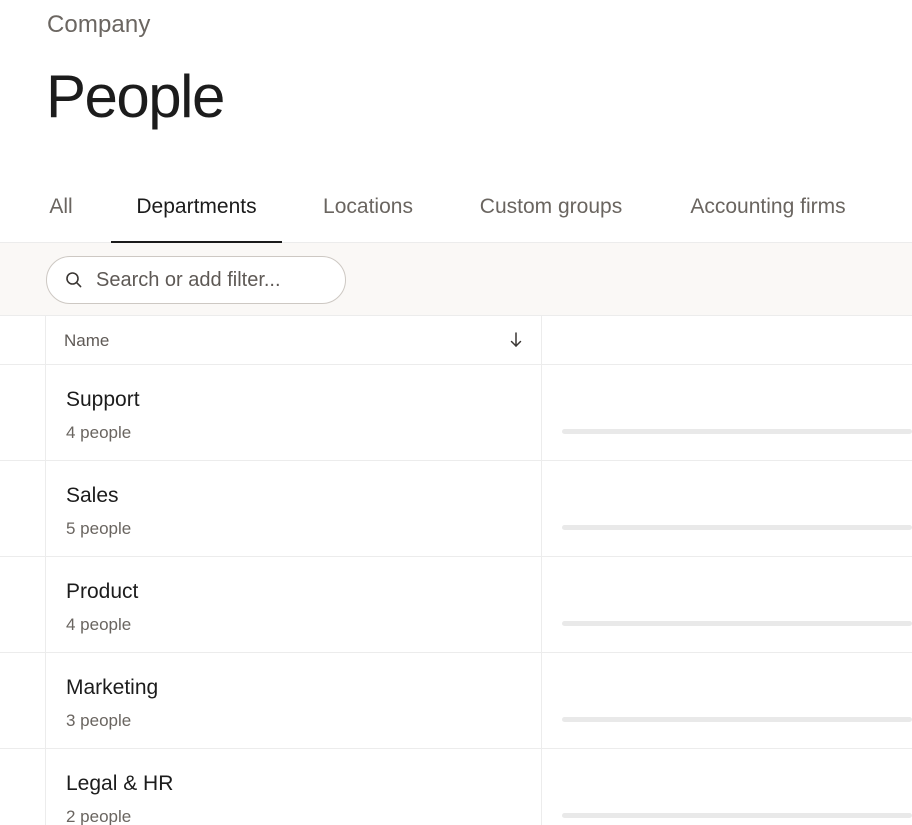 The image size is (912, 825). I want to click on department-name: Marketing, so click(112, 687).